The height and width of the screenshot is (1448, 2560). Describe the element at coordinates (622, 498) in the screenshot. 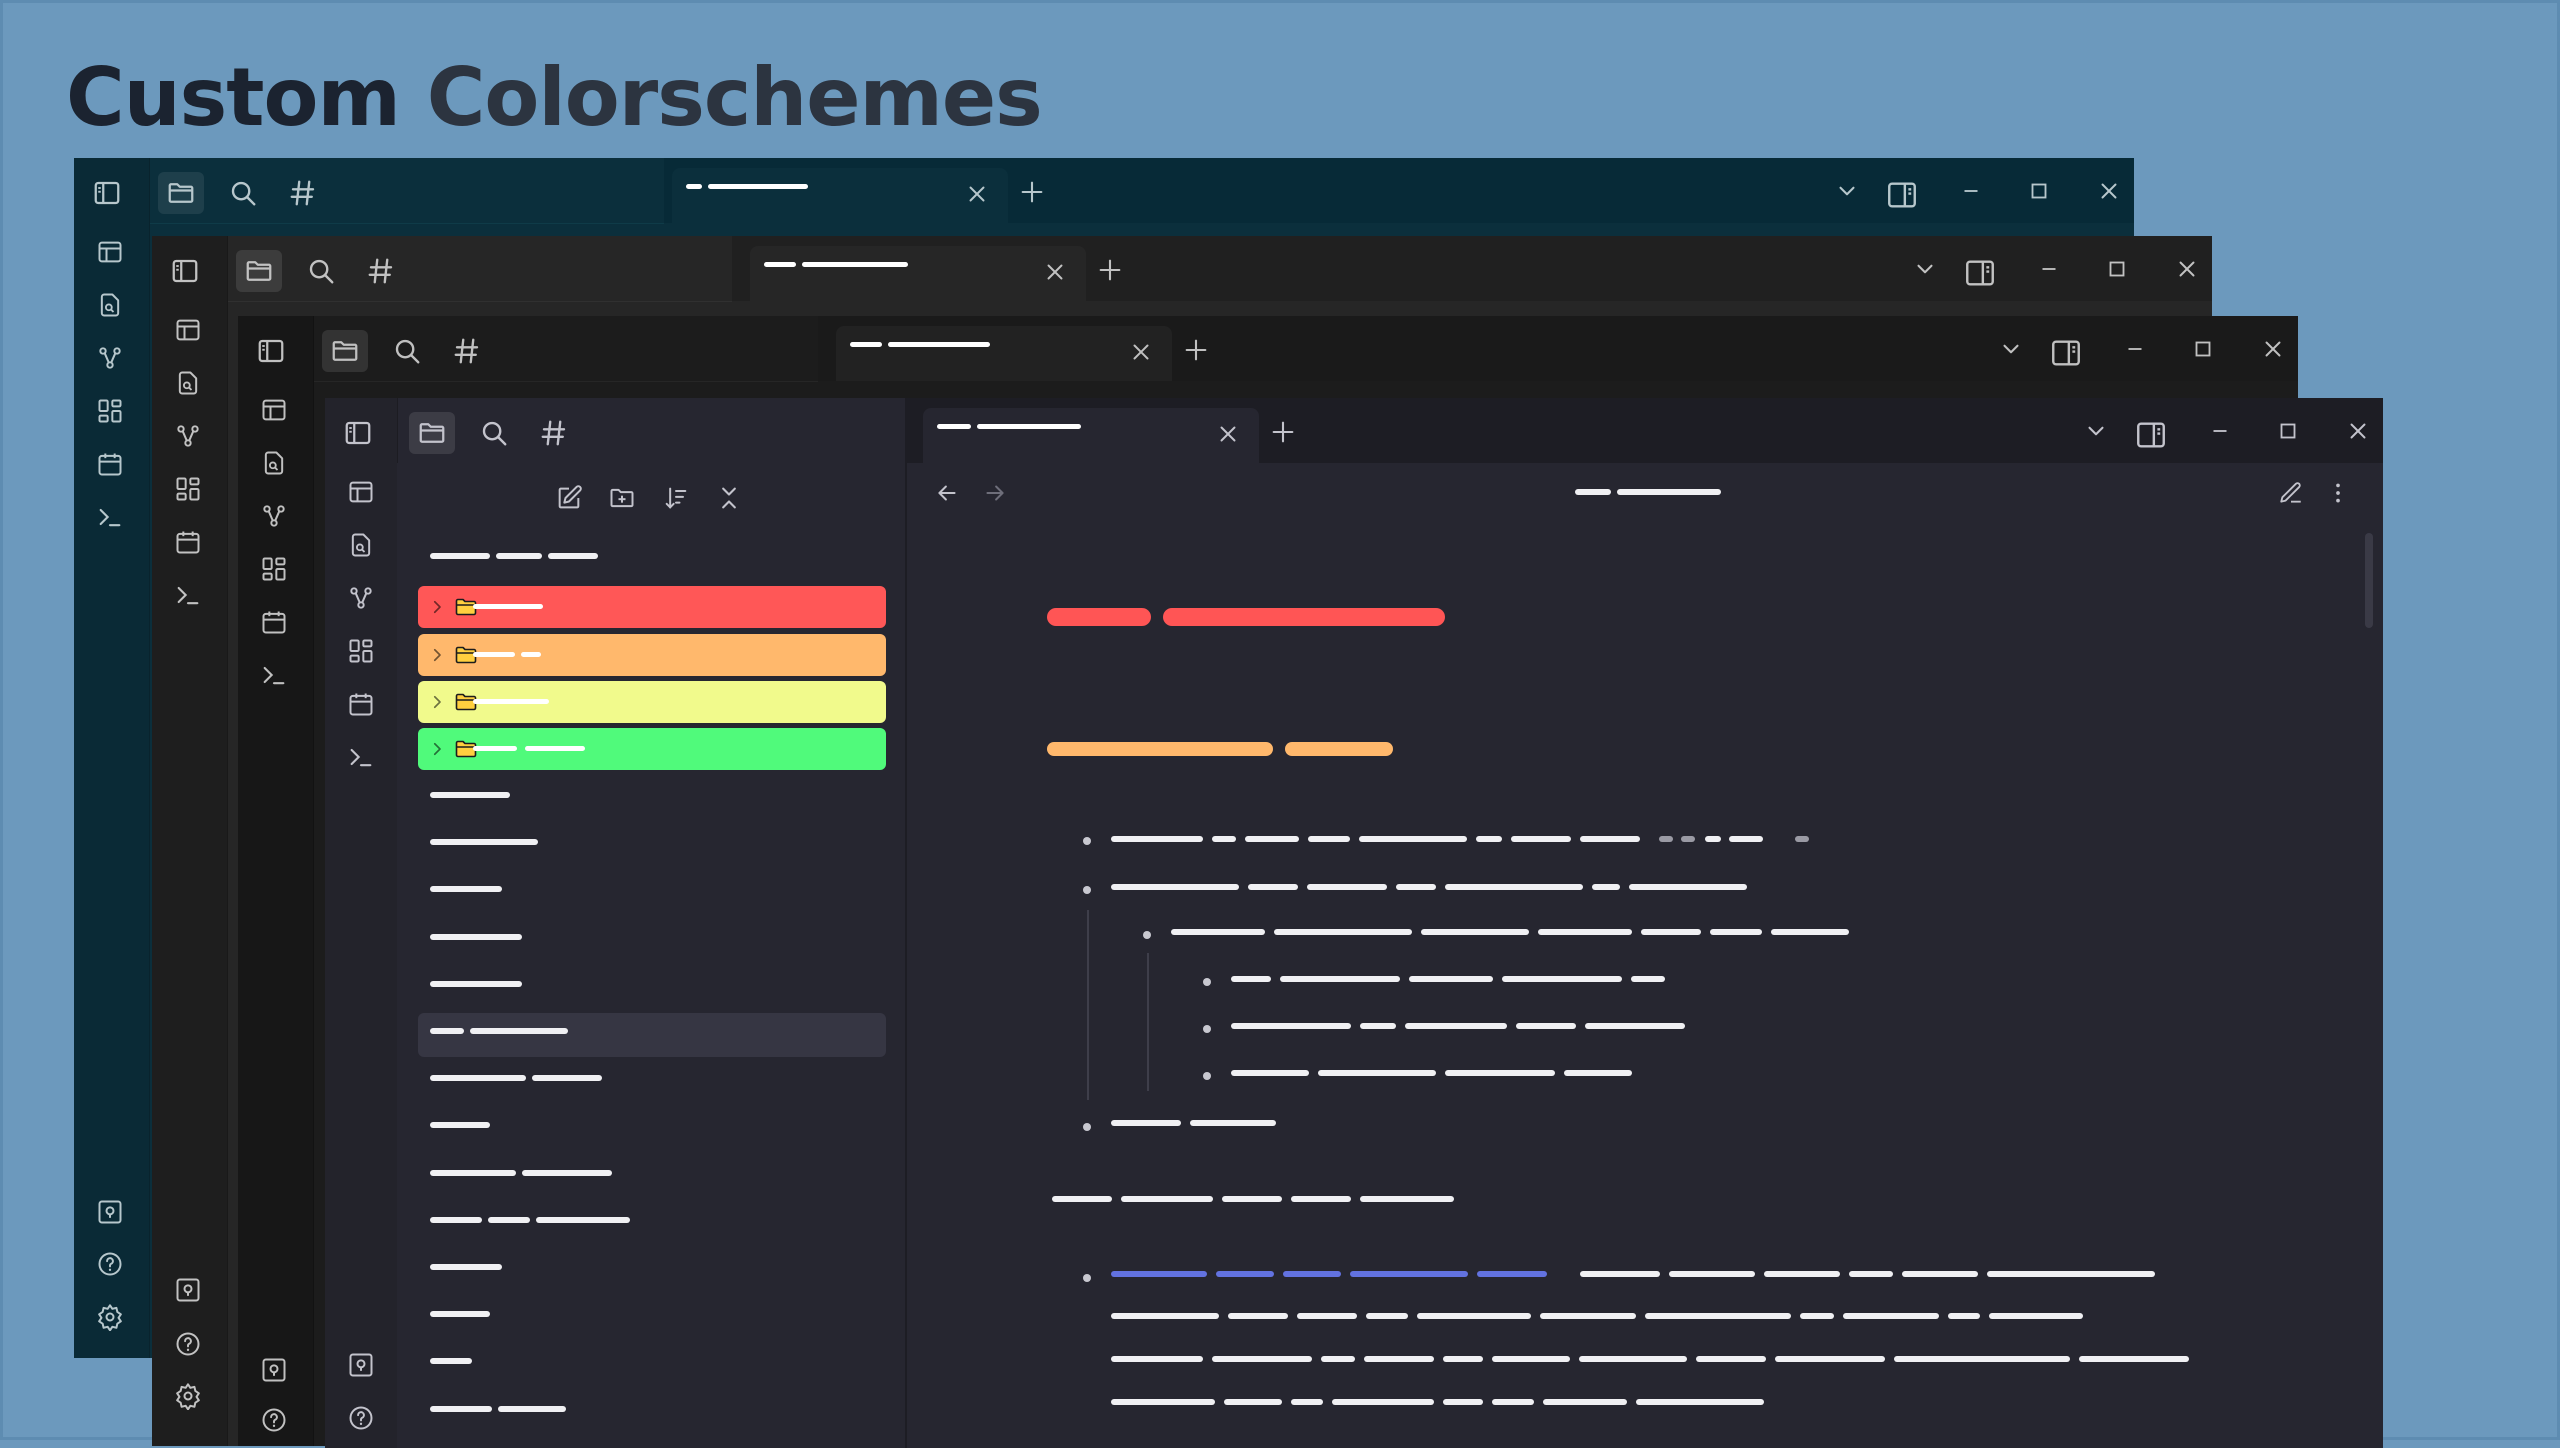

I see `new-folder-icon` at that location.